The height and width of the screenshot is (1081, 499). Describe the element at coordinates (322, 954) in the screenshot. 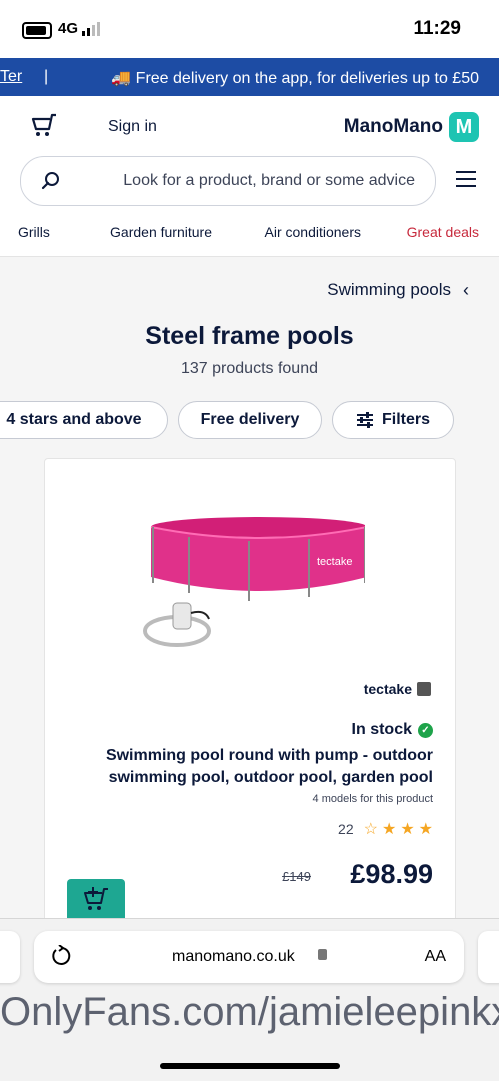

I see `lock-icon` at that location.